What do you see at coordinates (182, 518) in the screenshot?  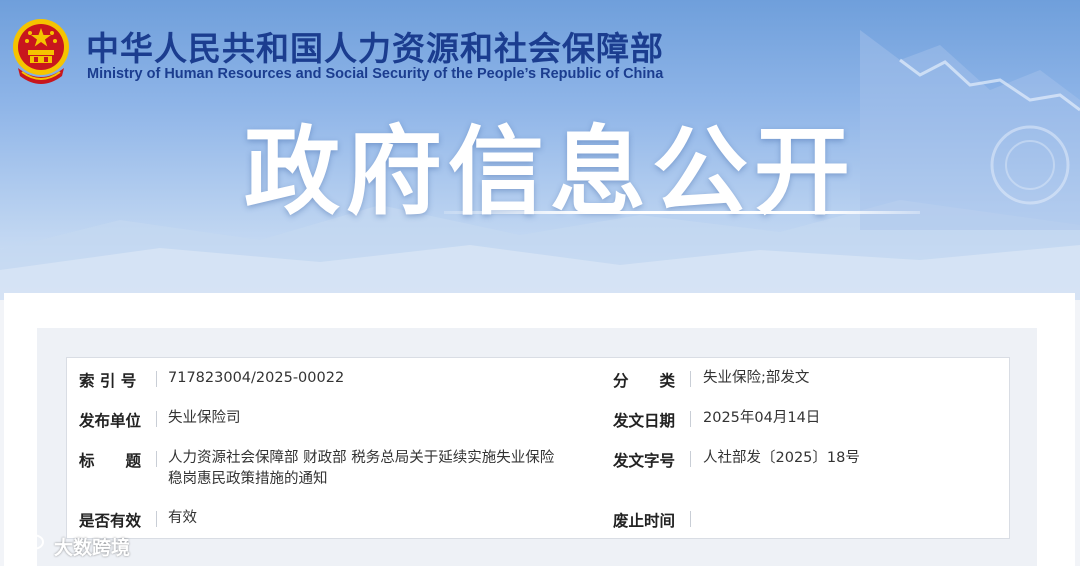 I see `validity-value: 有效` at bounding box center [182, 518].